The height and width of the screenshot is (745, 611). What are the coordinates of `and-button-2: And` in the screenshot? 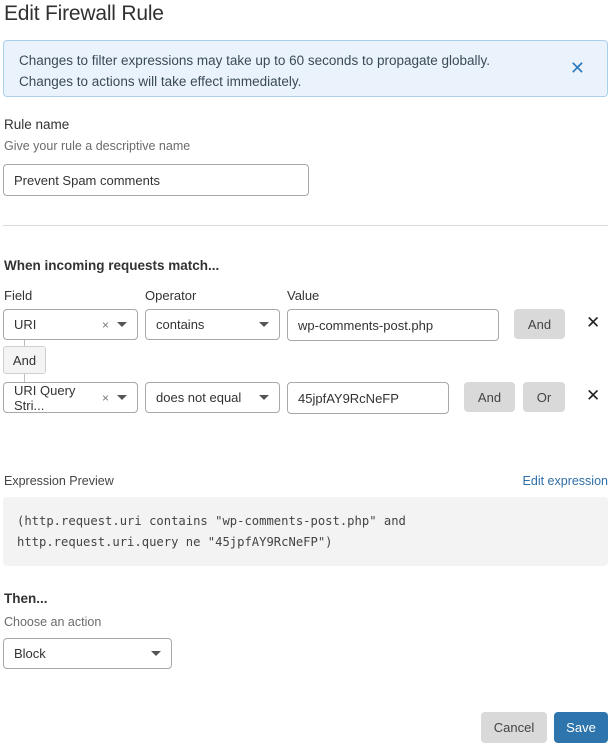 It's located at (489, 397).